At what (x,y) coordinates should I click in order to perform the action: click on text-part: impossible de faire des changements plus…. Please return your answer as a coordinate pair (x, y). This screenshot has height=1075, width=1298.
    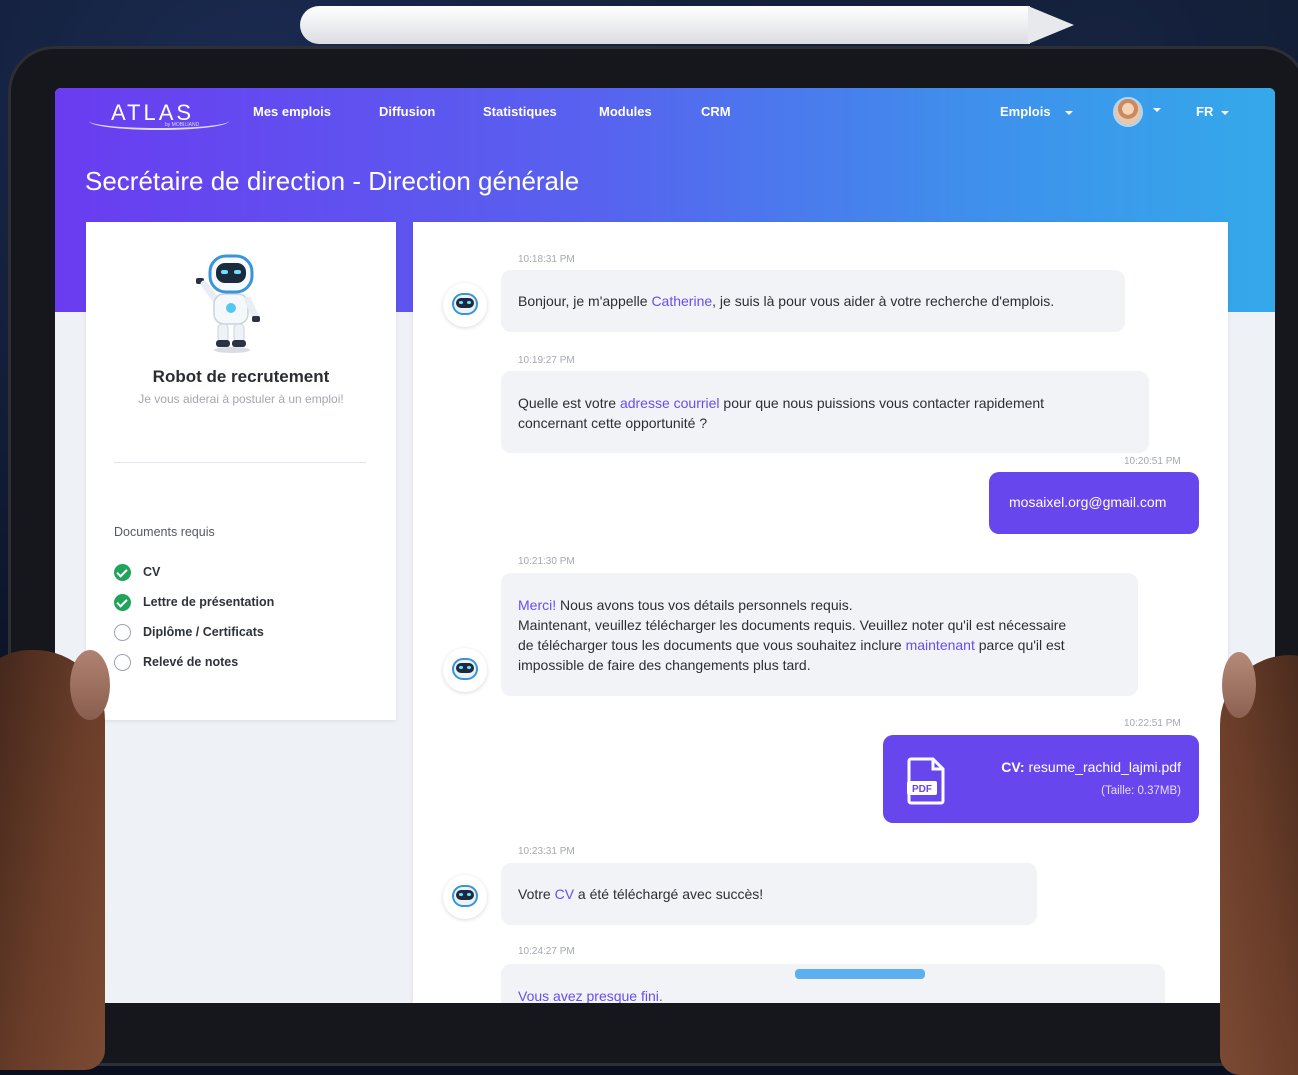
    Looking at the image, I should click on (664, 665).